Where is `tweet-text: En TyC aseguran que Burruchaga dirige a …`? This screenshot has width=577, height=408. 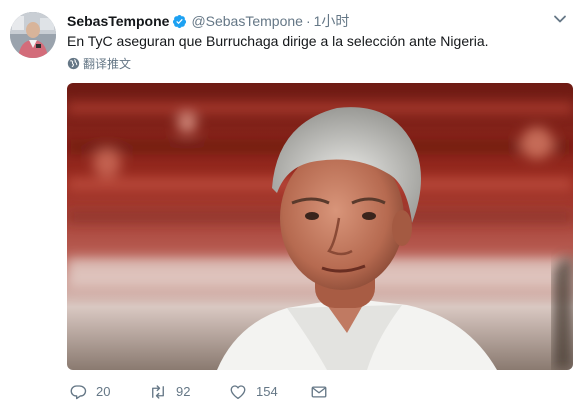 tweet-text: En TyC aseguran que Burruchaga dirige a … is located at coordinates (278, 41).